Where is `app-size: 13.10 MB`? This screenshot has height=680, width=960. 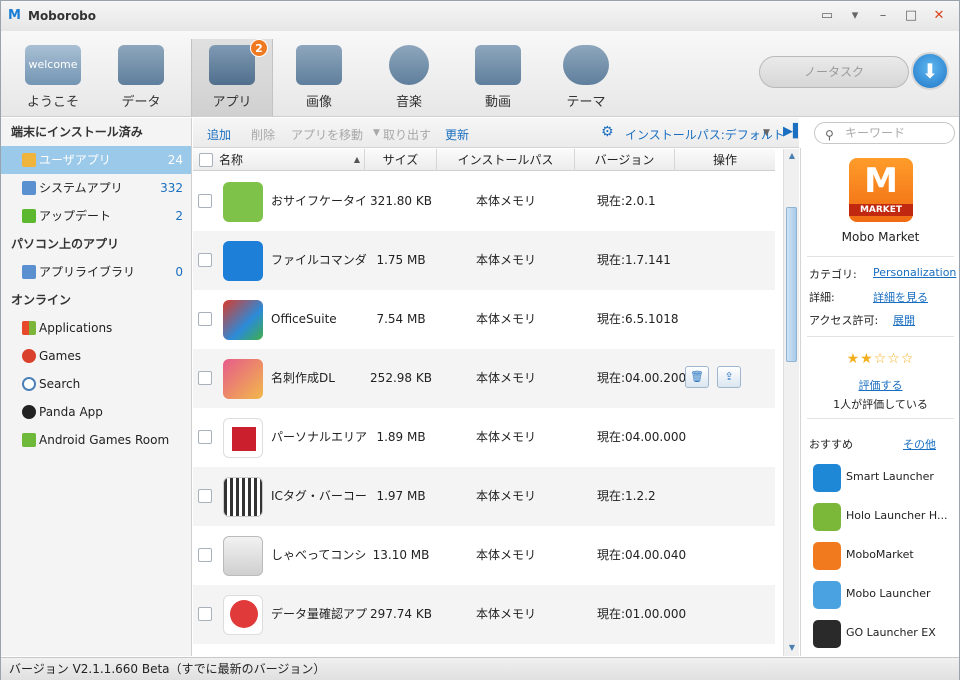
app-size: 13.10 MB is located at coordinates (401, 555).